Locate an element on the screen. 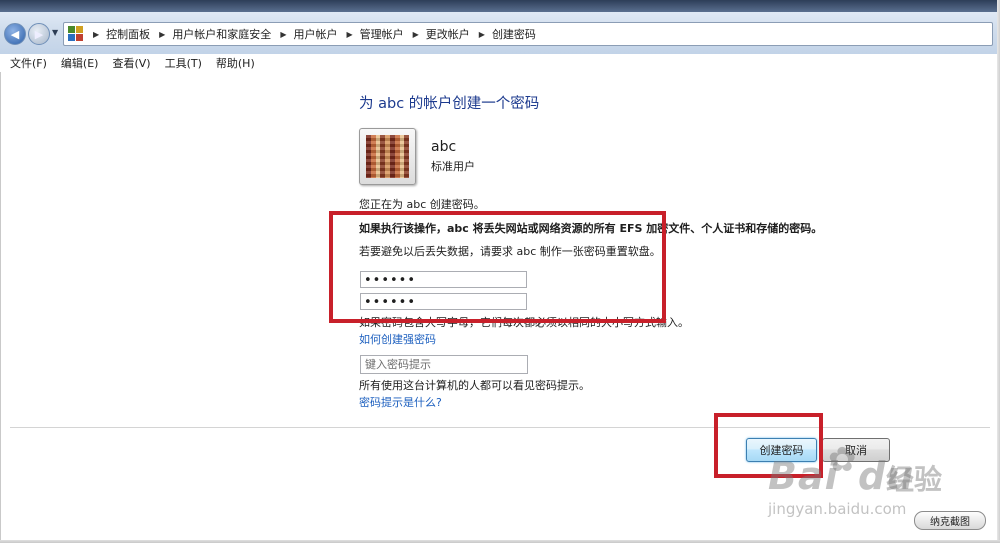 This screenshot has width=1000, height=543. watermark-url: jingyan.baidu.com is located at coordinates (837, 509).